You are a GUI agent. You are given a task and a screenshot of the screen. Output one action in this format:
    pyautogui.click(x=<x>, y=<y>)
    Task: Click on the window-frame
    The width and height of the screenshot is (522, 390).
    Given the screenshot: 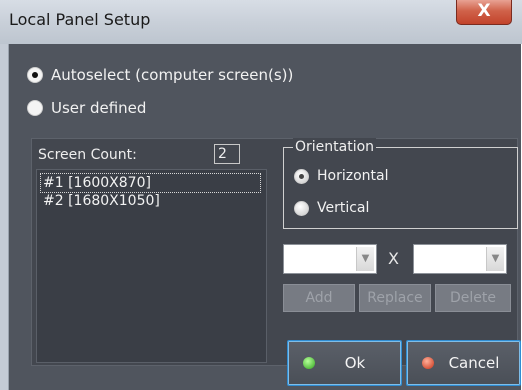 What is the action you would take?
    pyautogui.click(x=4, y=217)
    